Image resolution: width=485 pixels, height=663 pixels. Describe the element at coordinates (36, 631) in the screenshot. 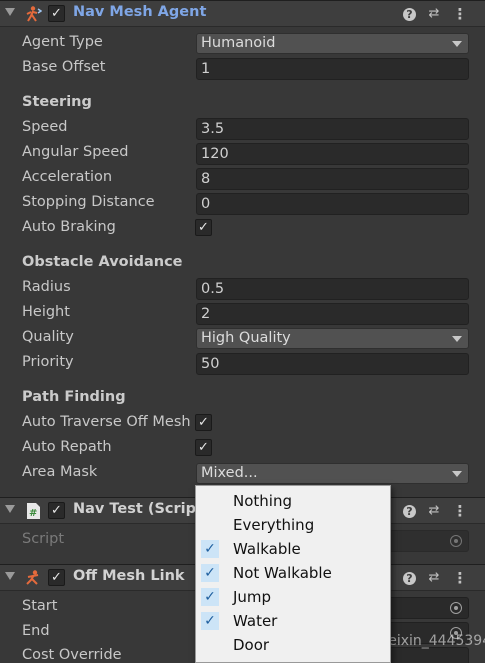

I see `end-label: End` at that location.